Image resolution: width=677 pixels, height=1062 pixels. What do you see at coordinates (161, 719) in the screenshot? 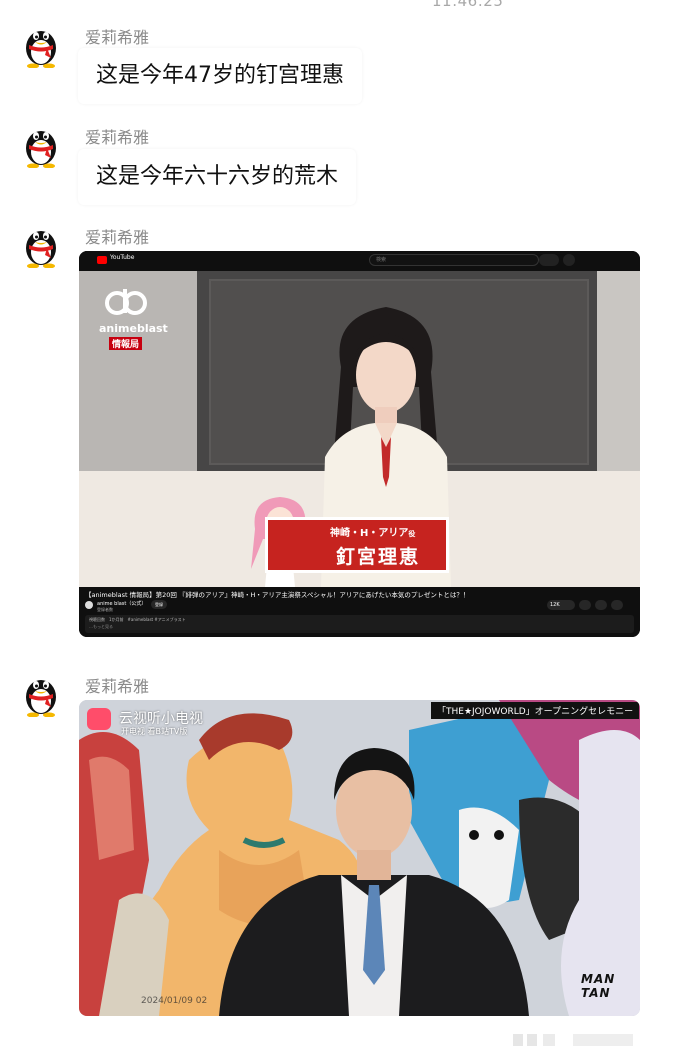
I see `tv-station-title: 云视听小电视` at bounding box center [161, 719].